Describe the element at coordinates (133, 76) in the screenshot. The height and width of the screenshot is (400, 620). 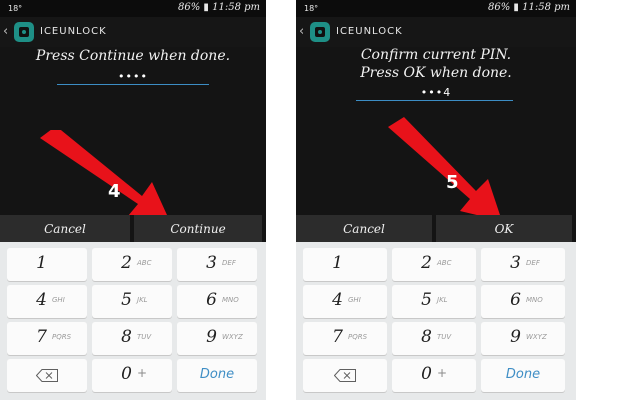
I see `pin-input-value: ••••` at that location.